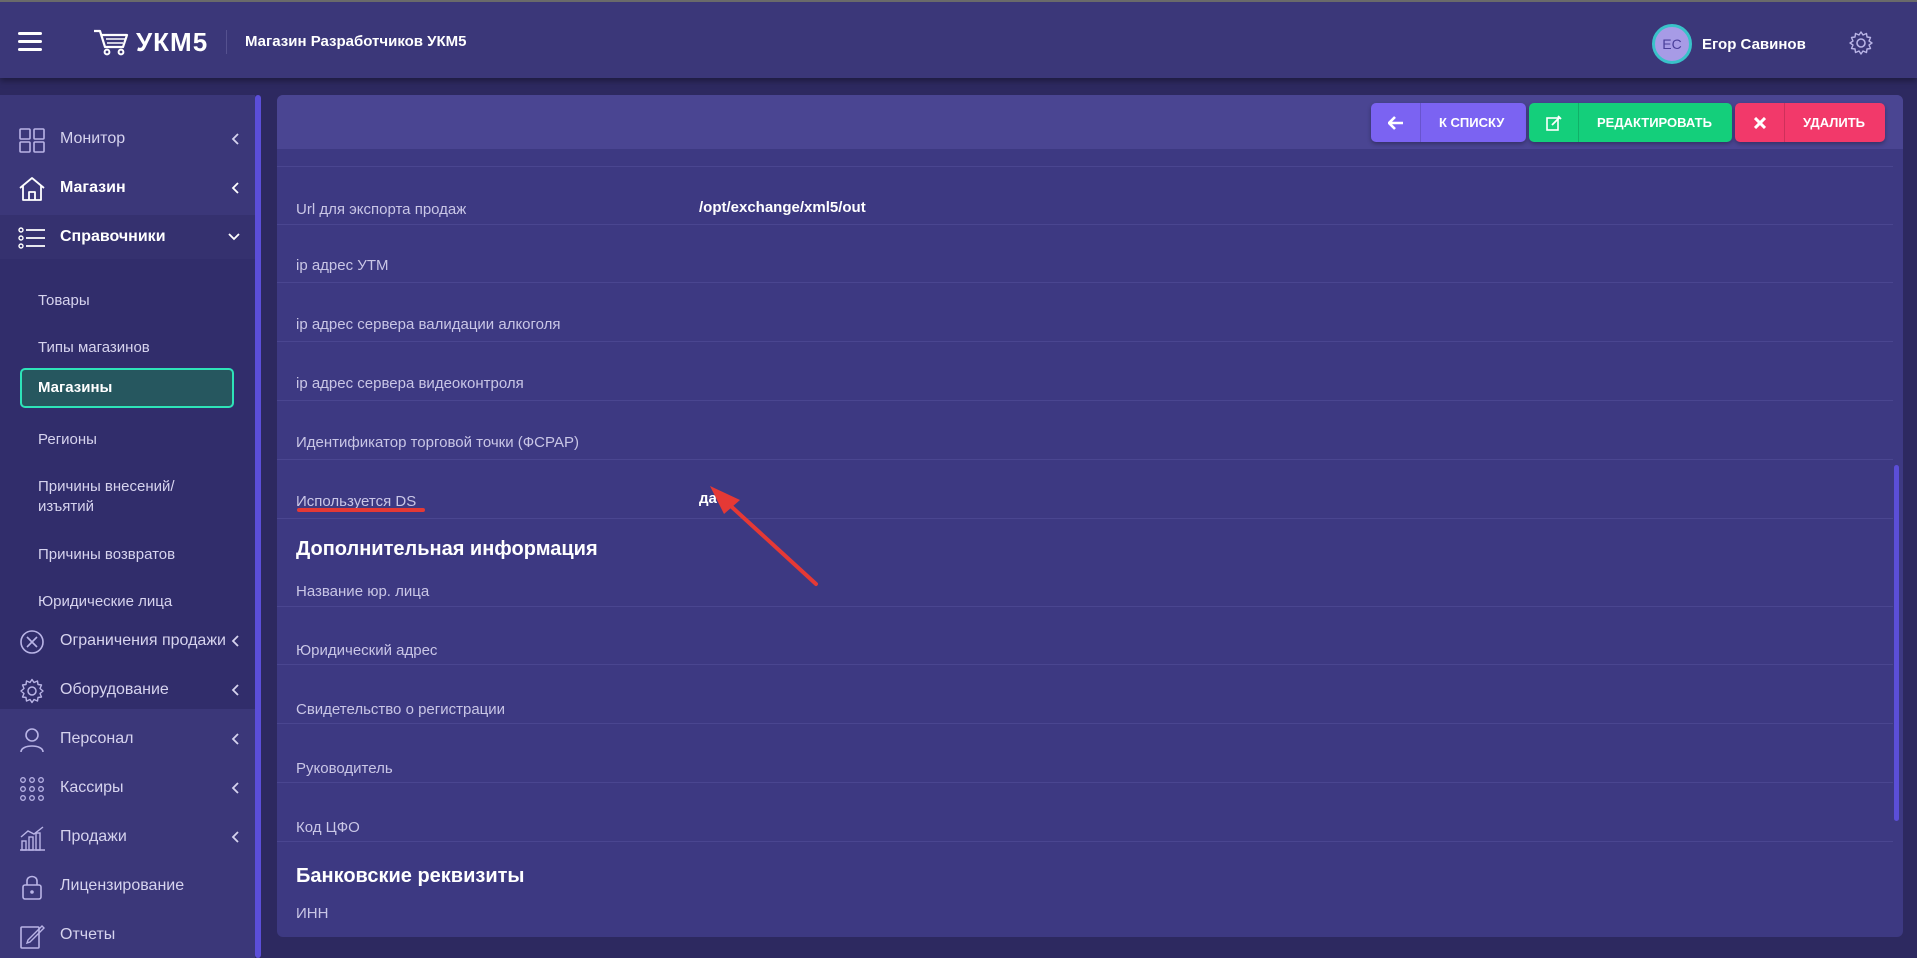 The width and height of the screenshot is (1917, 958). I want to click on logo-text: УКМ5, so click(172, 41).